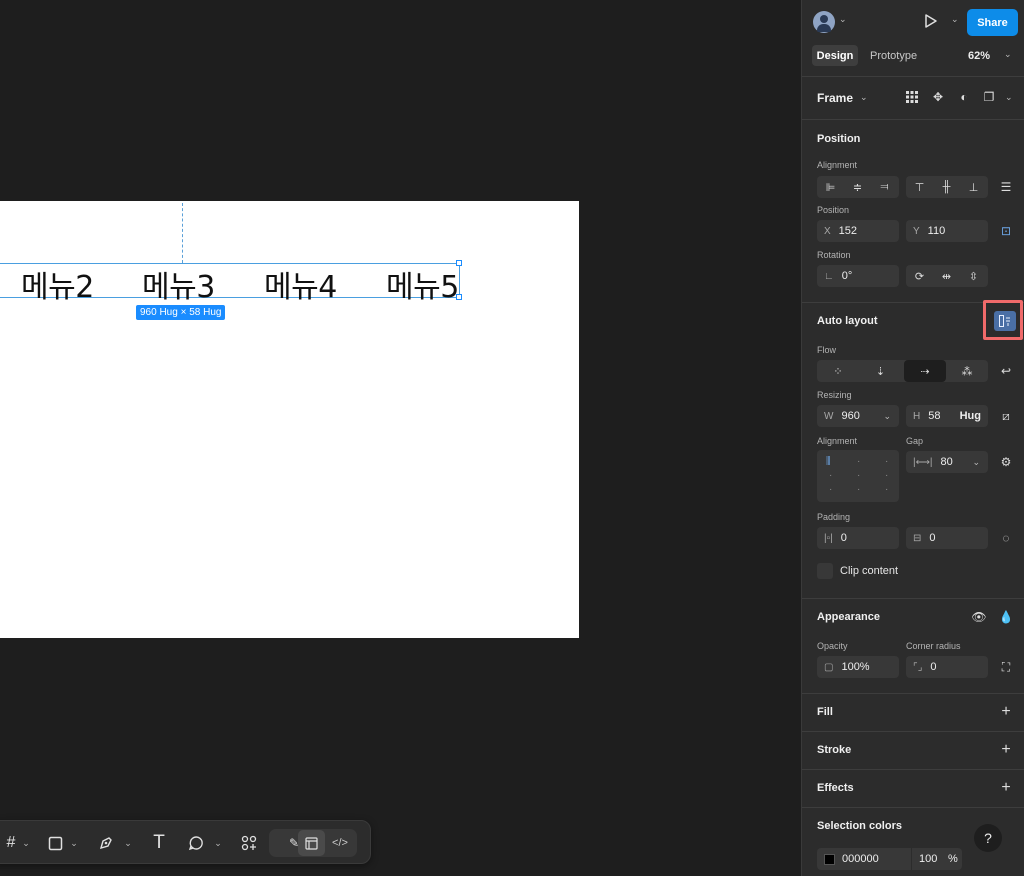 Image resolution: width=1024 pixels, height=876 pixels. What do you see at coordinates (947, 538) in the screenshot?
I see `vertical-padding-field: ⊟ 0` at bounding box center [947, 538].